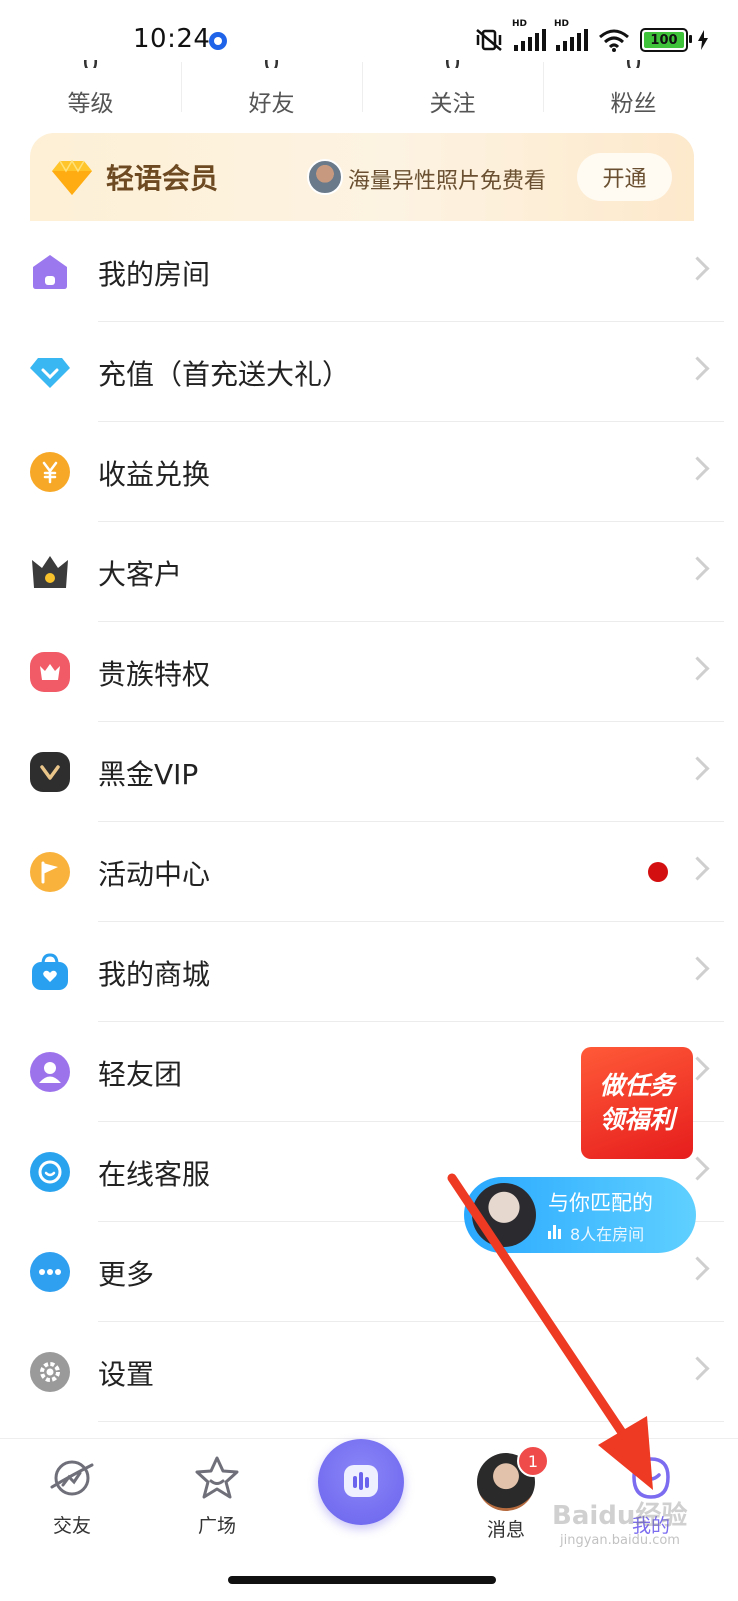 The width and height of the screenshot is (738, 1601). I want to click on task-line-1: 做任务, so click(637, 1085).